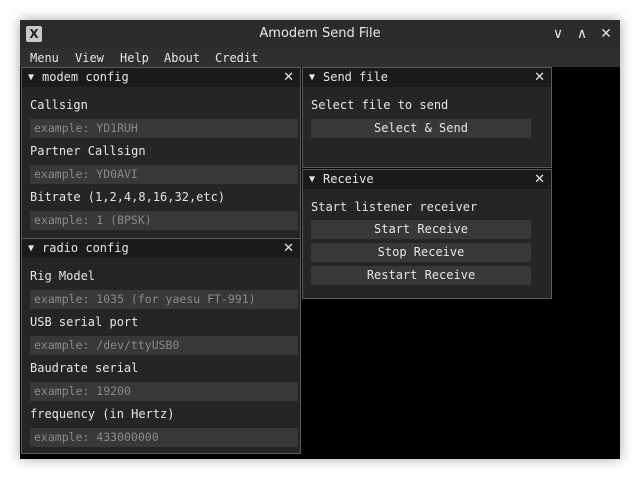 The height and width of the screenshot is (479, 640). What do you see at coordinates (63, 276) in the screenshot?
I see `rig-model-label: Rig Model` at bounding box center [63, 276].